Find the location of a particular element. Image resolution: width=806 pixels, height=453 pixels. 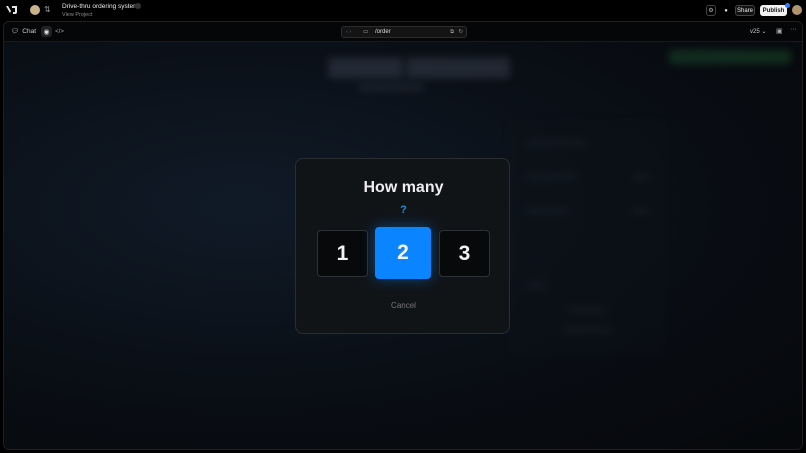

url-bar: ‹ › ▭ /order ⧉ ↻ is located at coordinates (404, 32).